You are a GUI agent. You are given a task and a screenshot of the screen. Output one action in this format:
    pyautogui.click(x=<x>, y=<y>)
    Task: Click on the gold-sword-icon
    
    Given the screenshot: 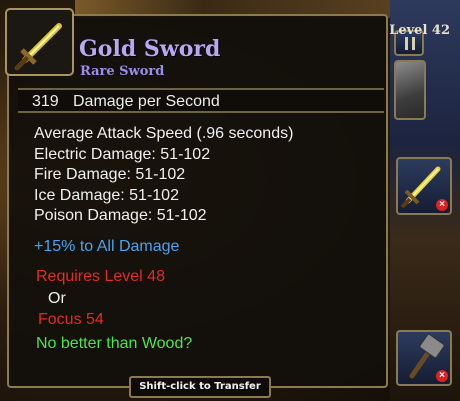 What is the action you would take?
    pyautogui.click(x=38, y=47)
    